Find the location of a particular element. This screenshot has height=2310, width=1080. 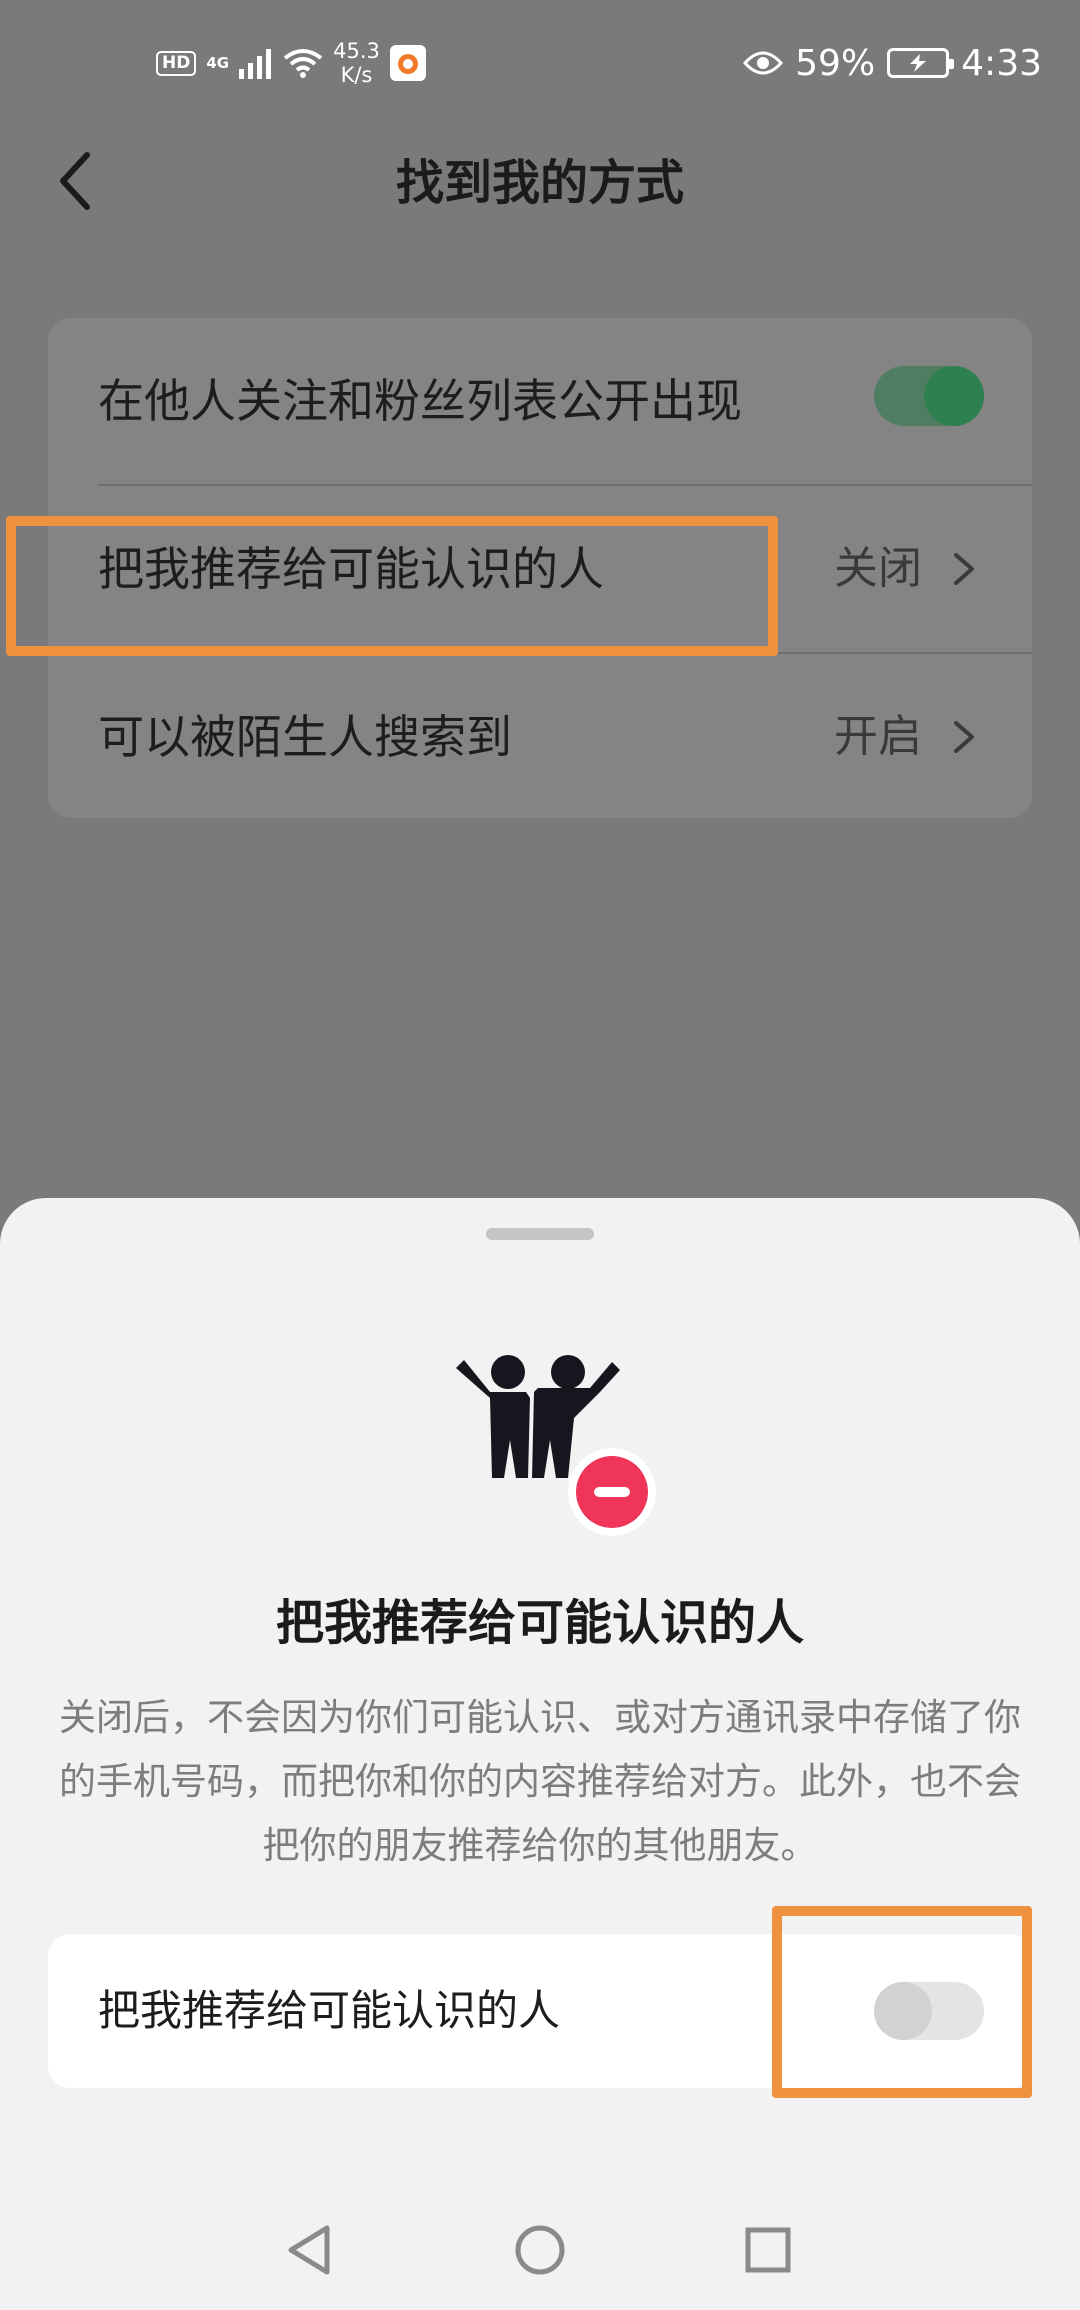

app-notification-icon is located at coordinates (407, 63).